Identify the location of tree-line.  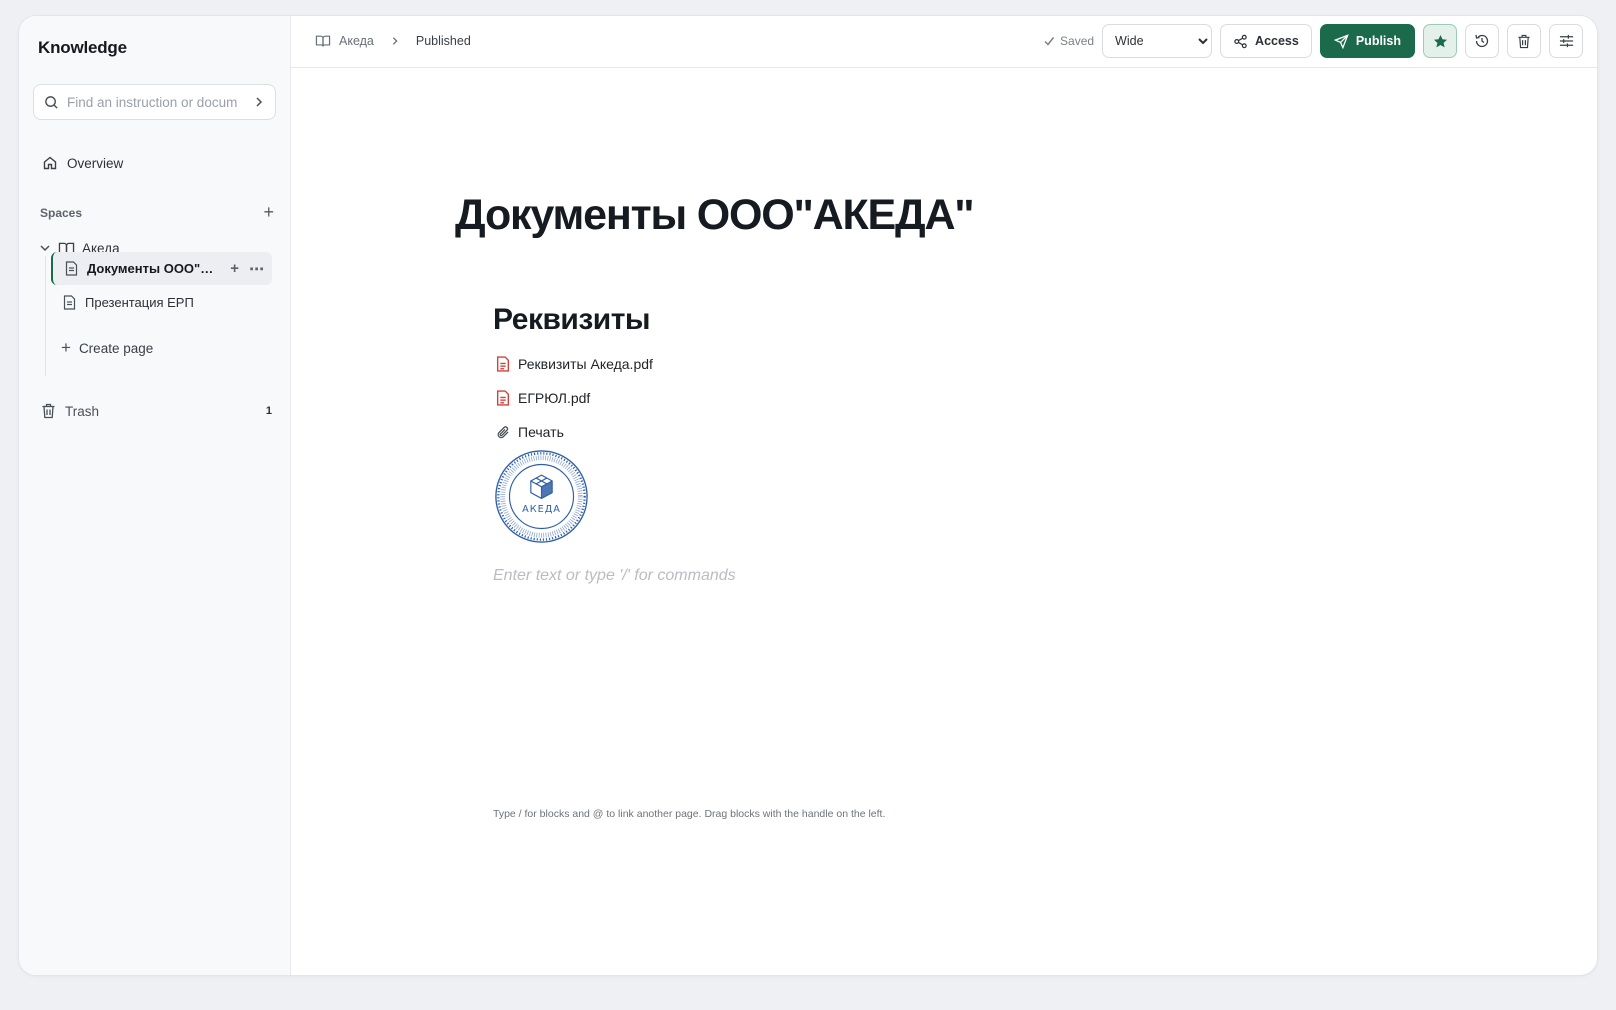
(45, 316).